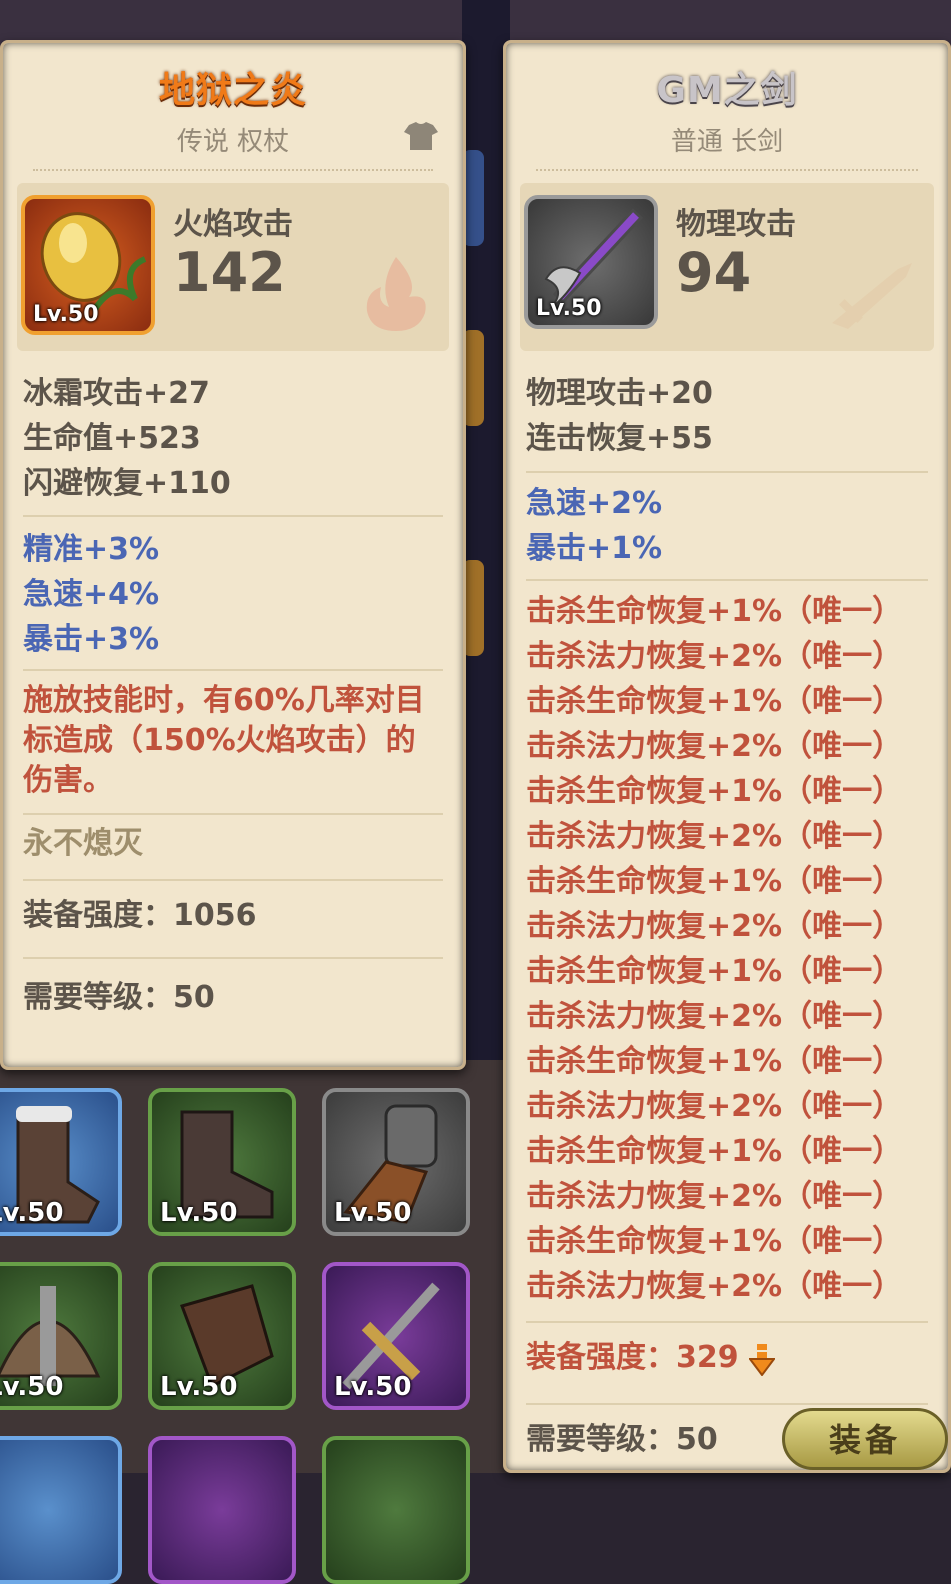 This screenshot has width=951, height=1584. What do you see at coordinates (762, 1360) in the screenshot?
I see `arrow-down-icon` at bounding box center [762, 1360].